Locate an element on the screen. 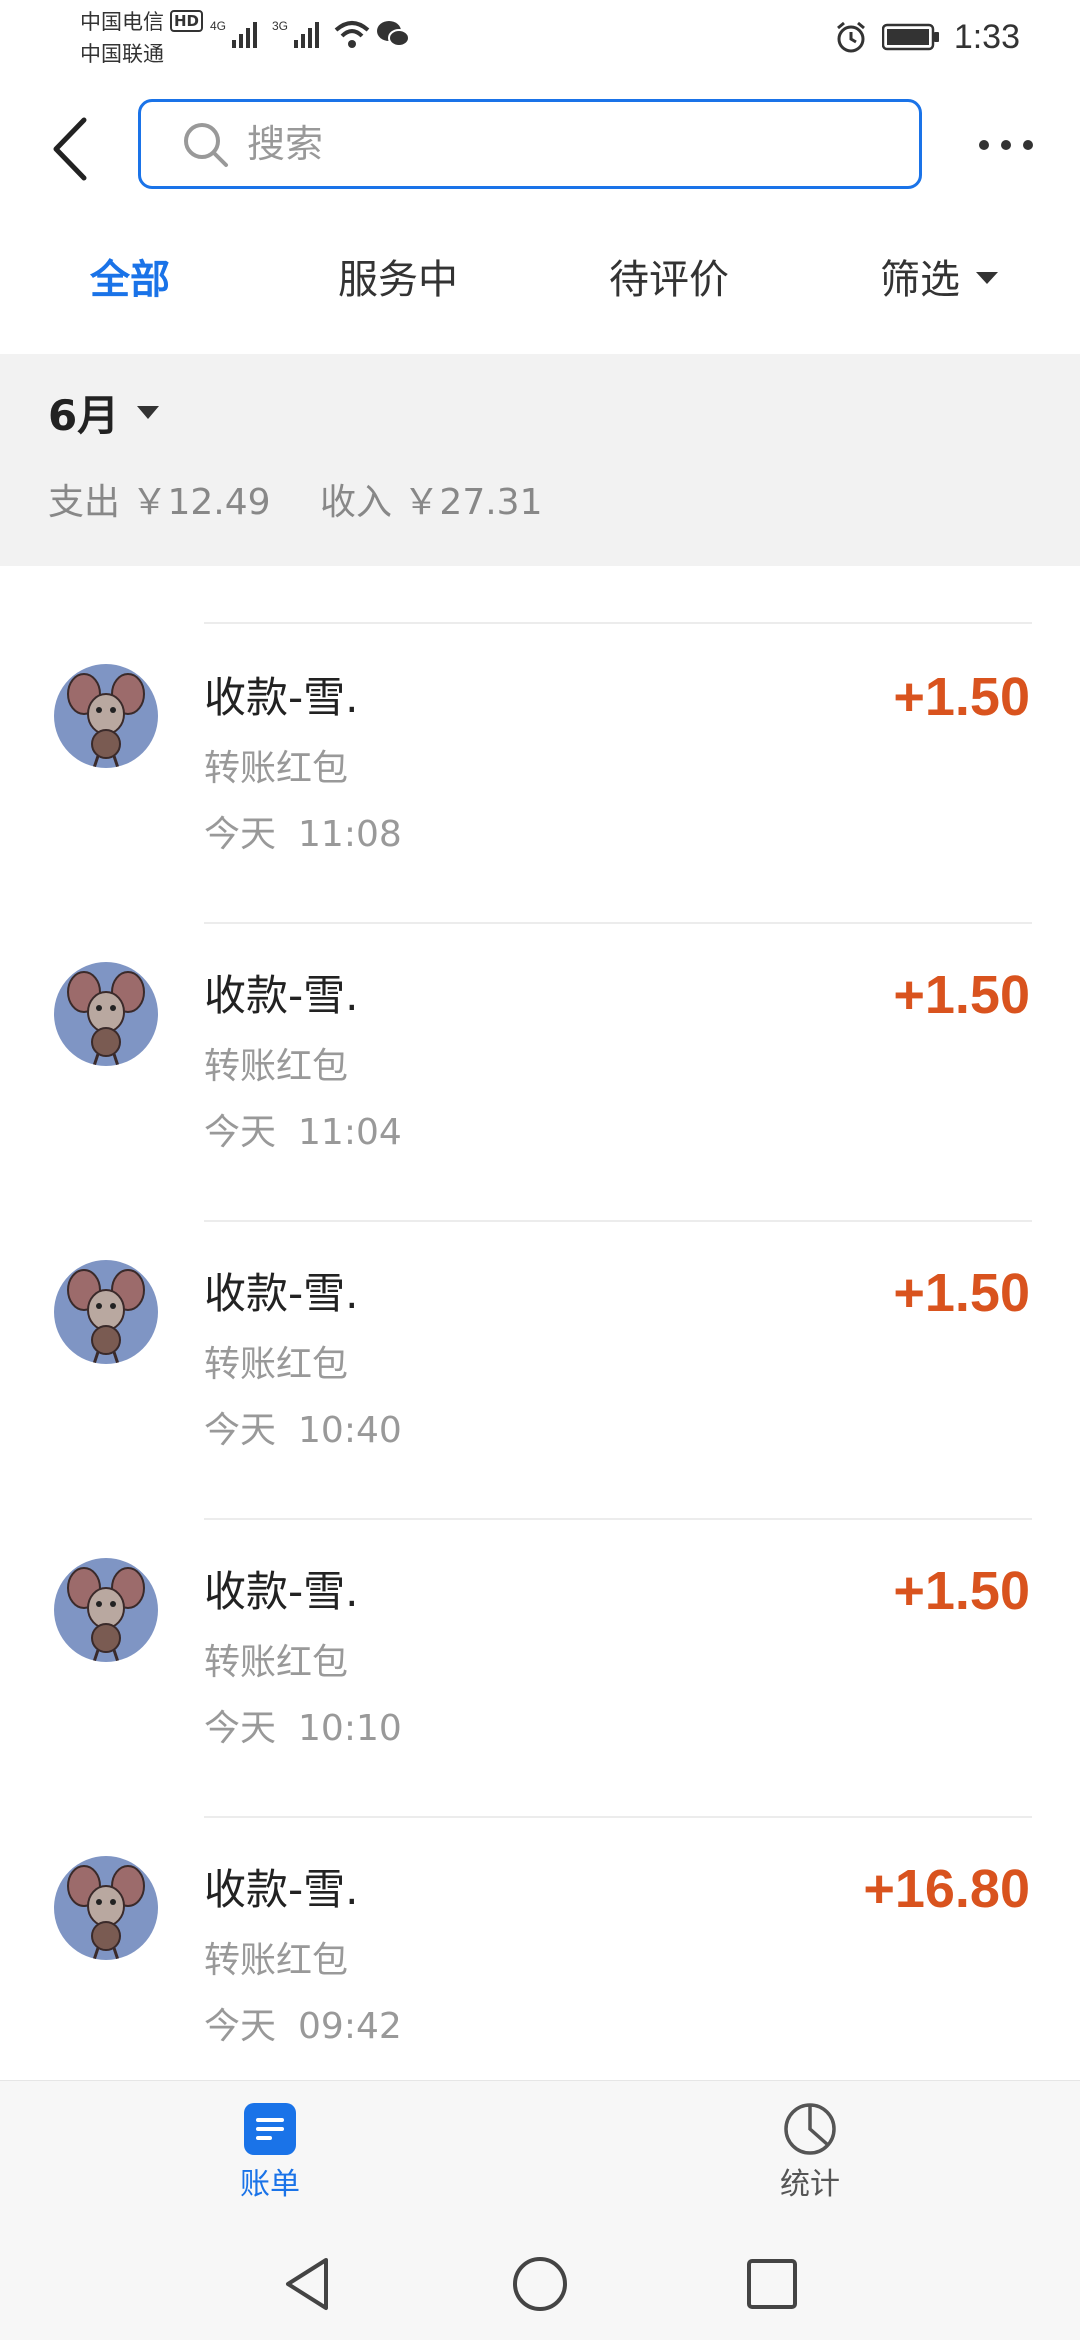 This screenshot has width=1080, height=2340. signal-icon: 4G is located at coordinates (233, 33).